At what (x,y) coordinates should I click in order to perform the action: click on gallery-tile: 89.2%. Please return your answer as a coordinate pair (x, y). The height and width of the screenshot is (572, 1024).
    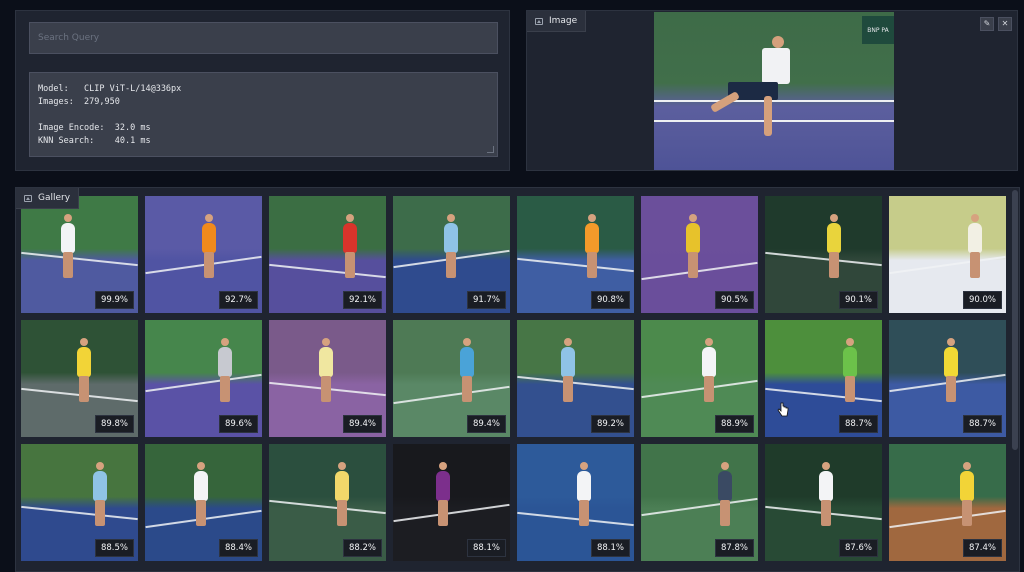
    Looking at the image, I should click on (575, 378).